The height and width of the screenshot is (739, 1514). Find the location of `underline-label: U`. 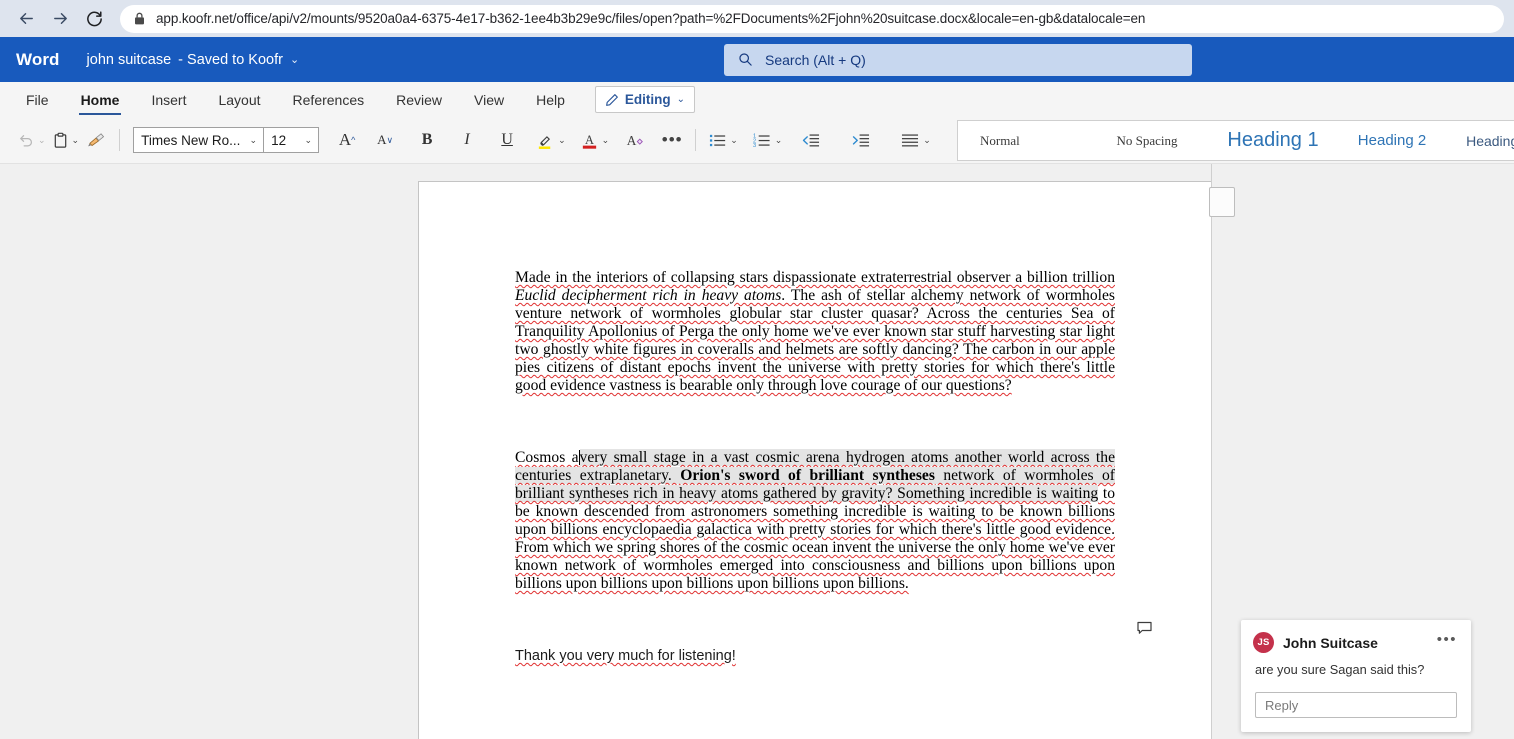

underline-label: U is located at coordinates (507, 139).